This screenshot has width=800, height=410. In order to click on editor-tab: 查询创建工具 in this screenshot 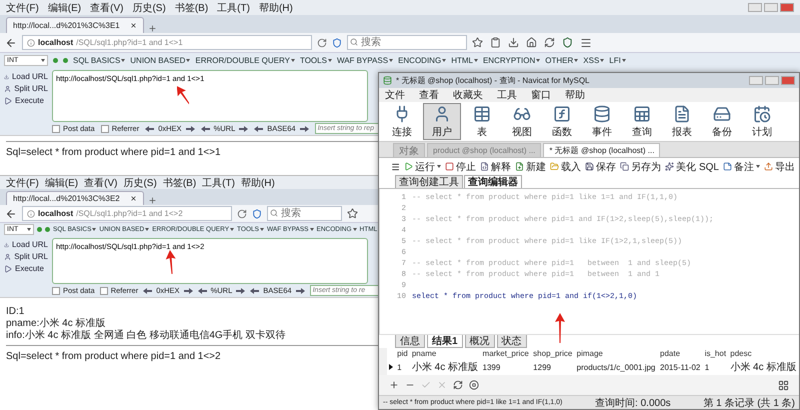, I will do `click(429, 181)`.